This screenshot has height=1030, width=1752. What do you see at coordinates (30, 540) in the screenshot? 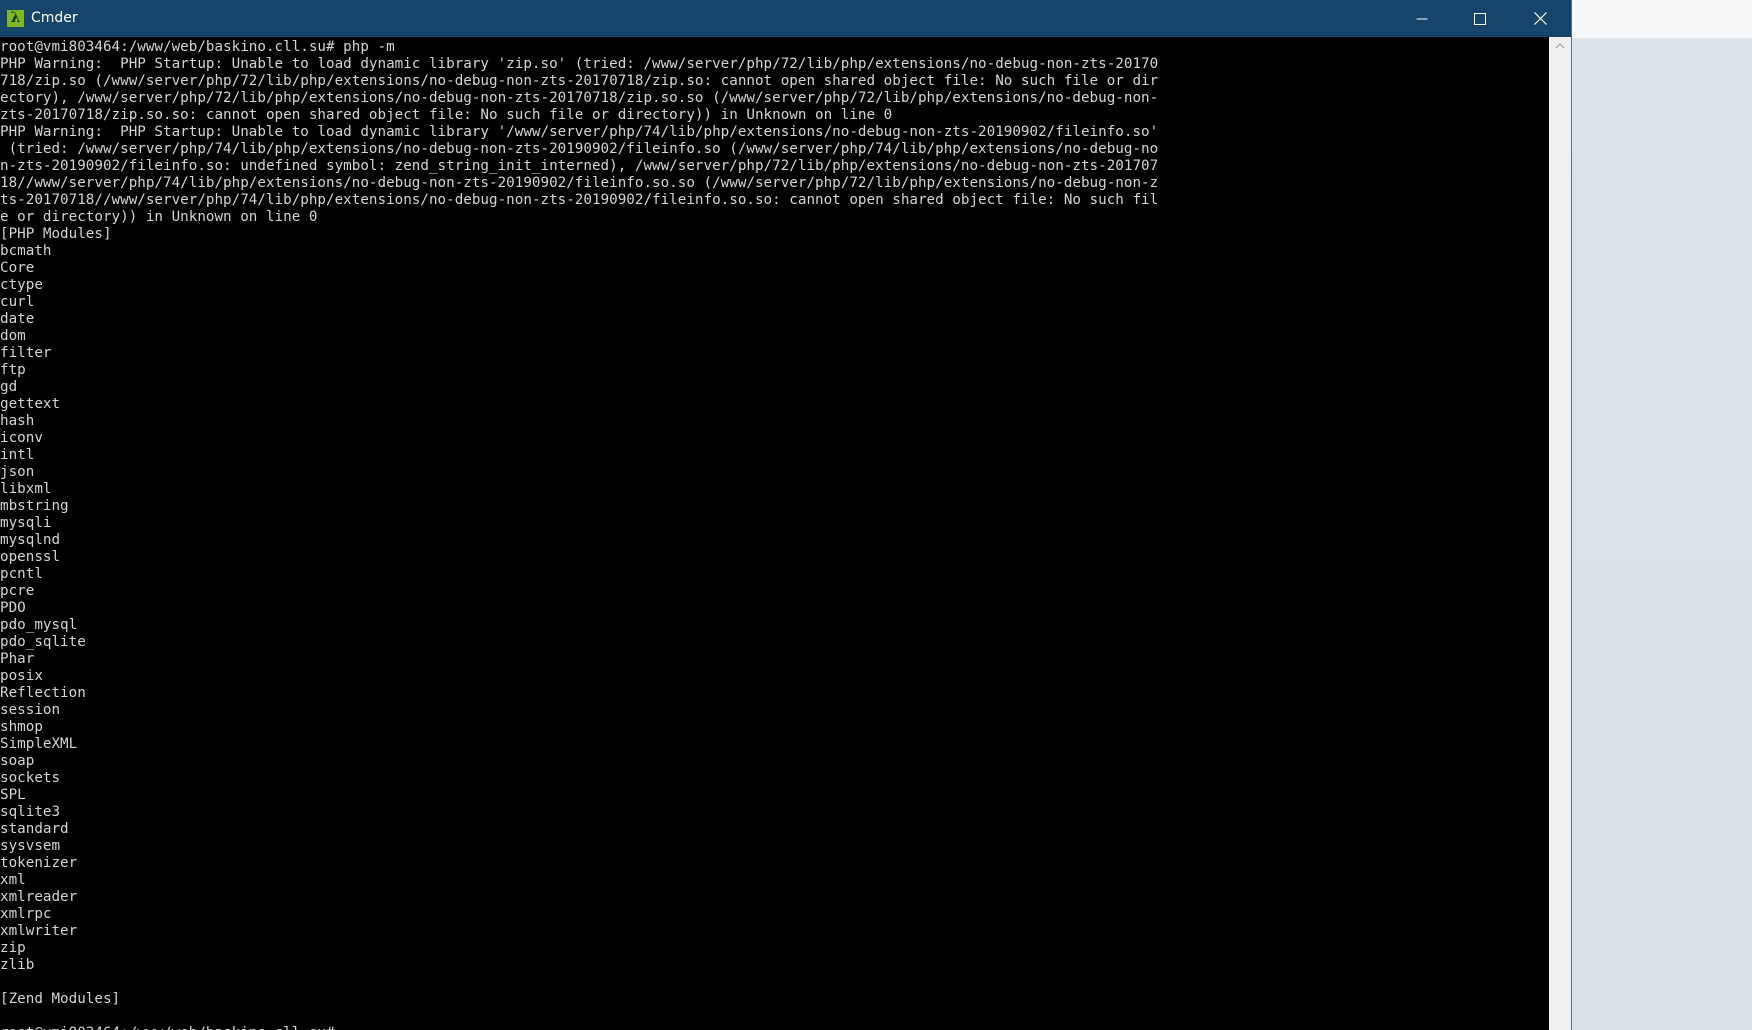
I see `console-line: mysqlnd` at bounding box center [30, 540].